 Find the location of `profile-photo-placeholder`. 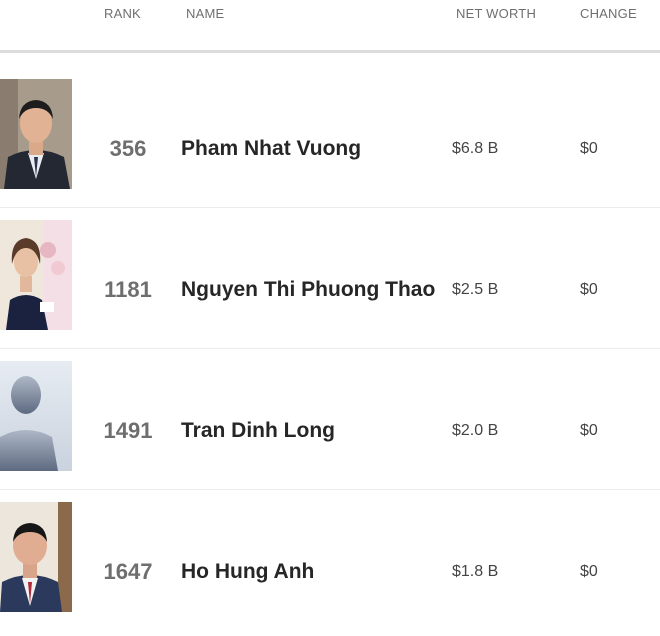

profile-photo-placeholder is located at coordinates (36, 416).